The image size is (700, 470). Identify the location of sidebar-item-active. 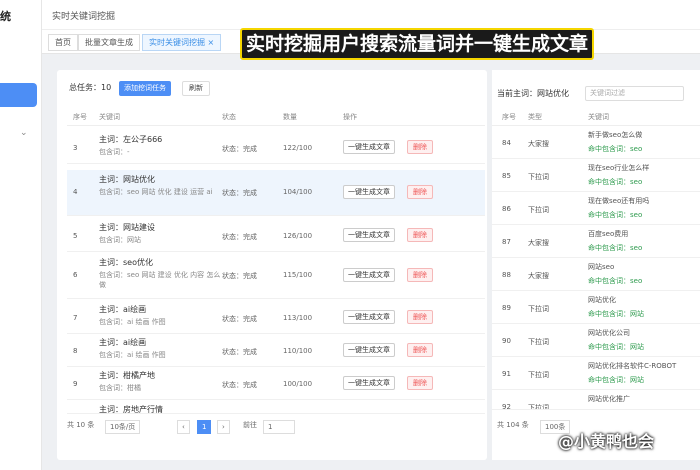
(18, 95).